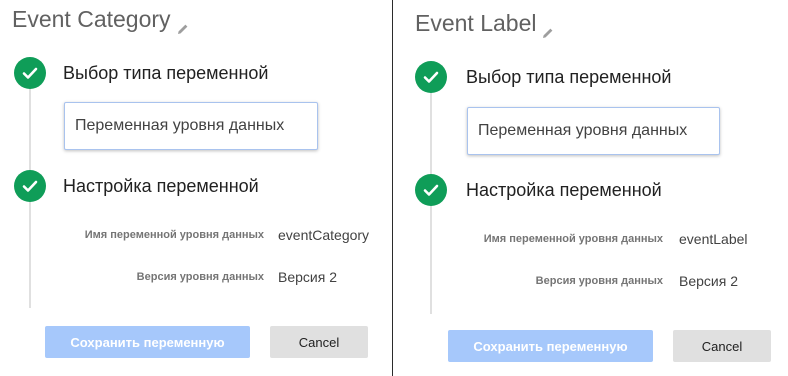 This screenshot has width=788, height=376. I want to click on dl-name-value: eventCategory, so click(324, 235).